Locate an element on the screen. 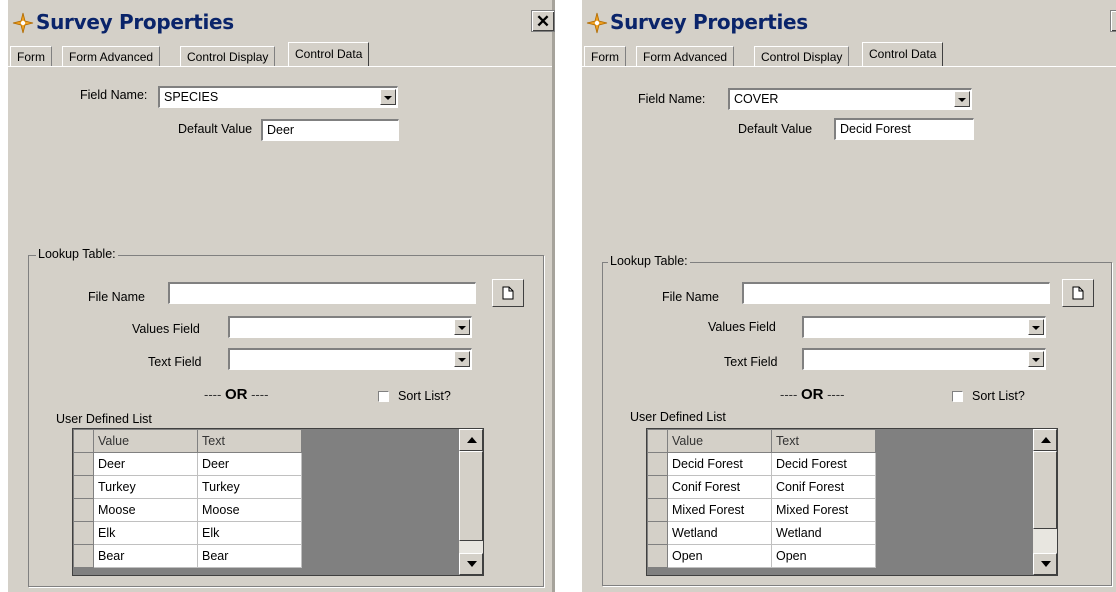 The image size is (1116, 592). or-separator: ---- OR ---- is located at coordinates (812, 394).